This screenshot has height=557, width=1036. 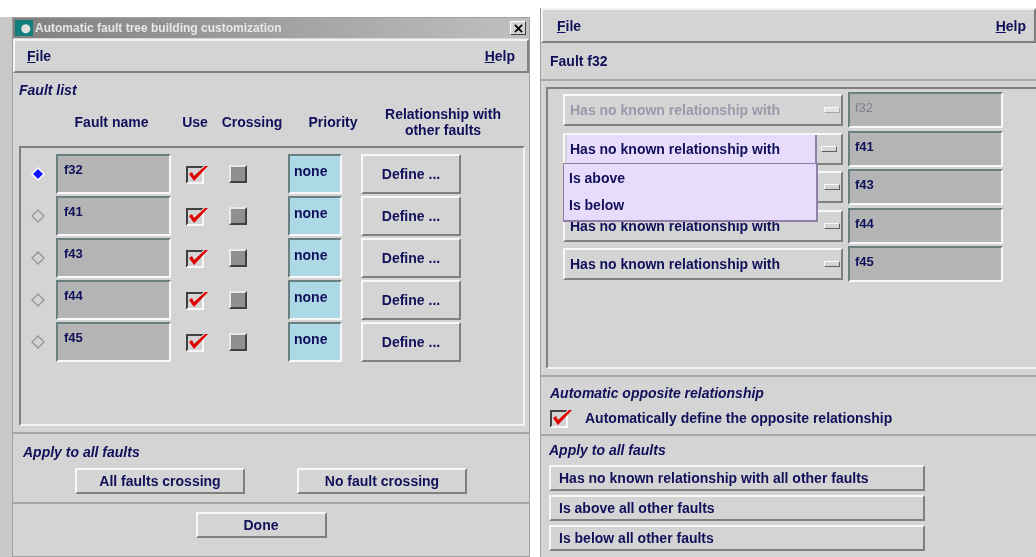 I want to click on menu-option: Is above, so click(x=692, y=179).